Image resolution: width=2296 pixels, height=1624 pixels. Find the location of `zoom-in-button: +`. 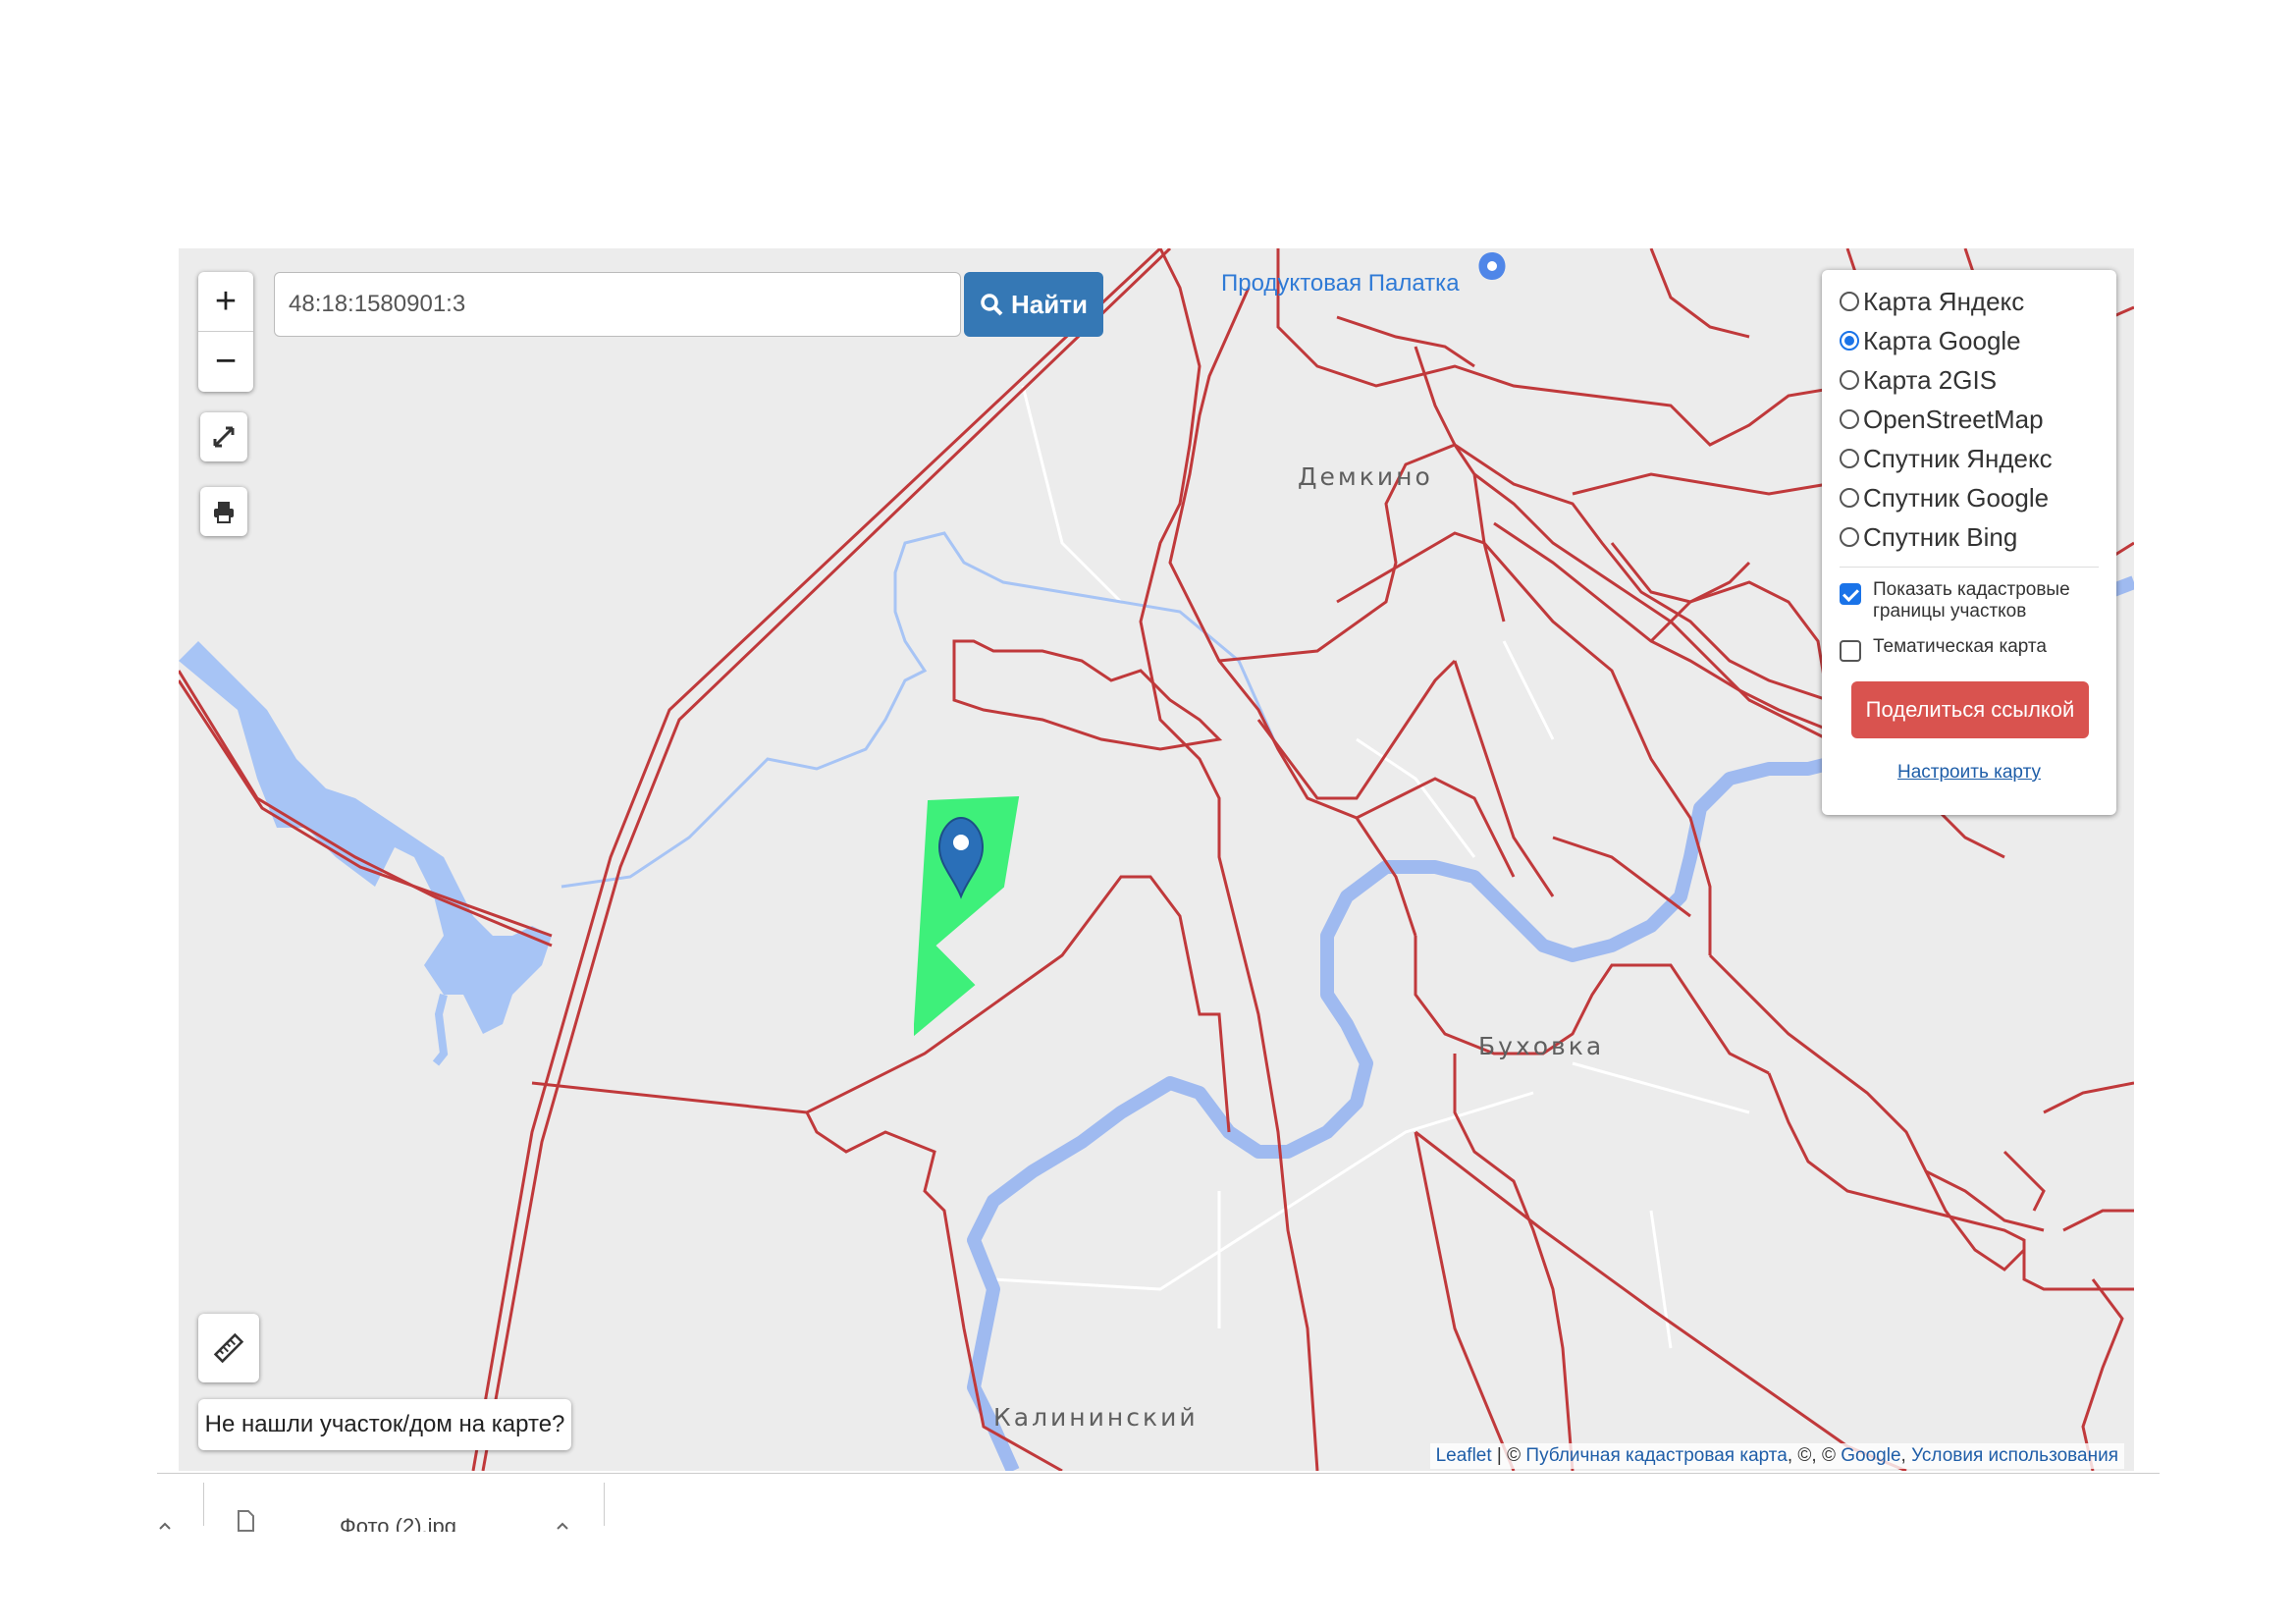

zoom-in-button: + is located at coordinates (225, 302).